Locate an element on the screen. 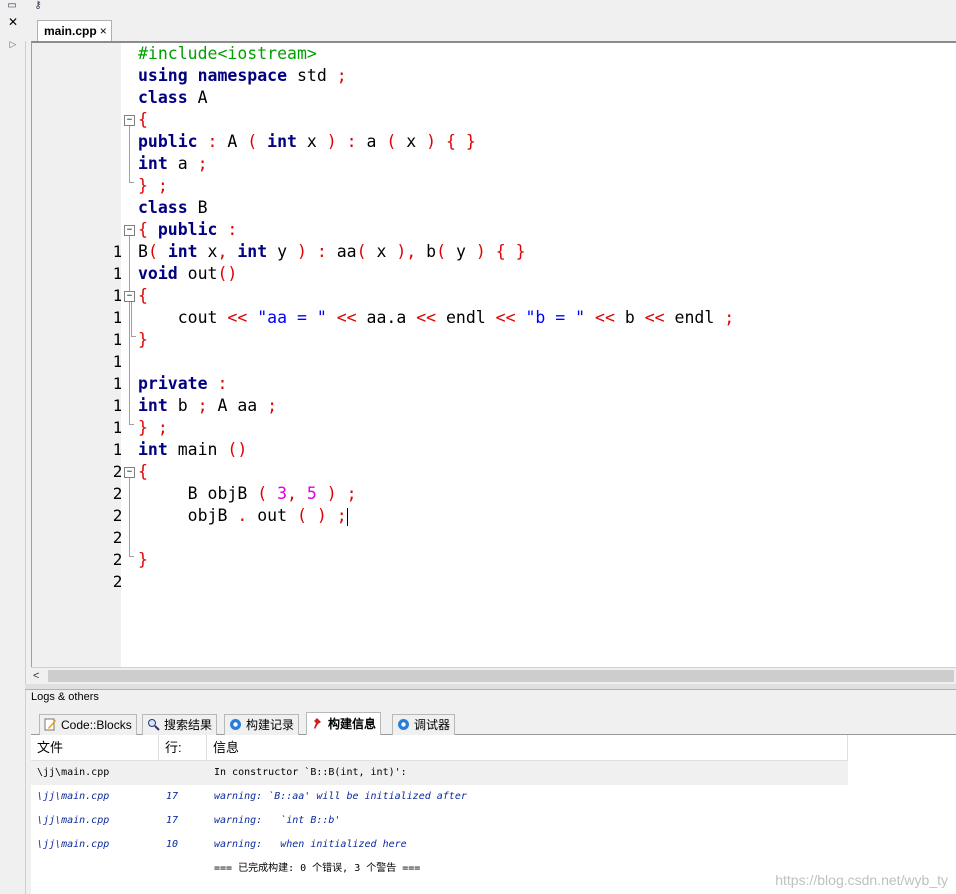  pin-icon is located at coordinates (317, 723).